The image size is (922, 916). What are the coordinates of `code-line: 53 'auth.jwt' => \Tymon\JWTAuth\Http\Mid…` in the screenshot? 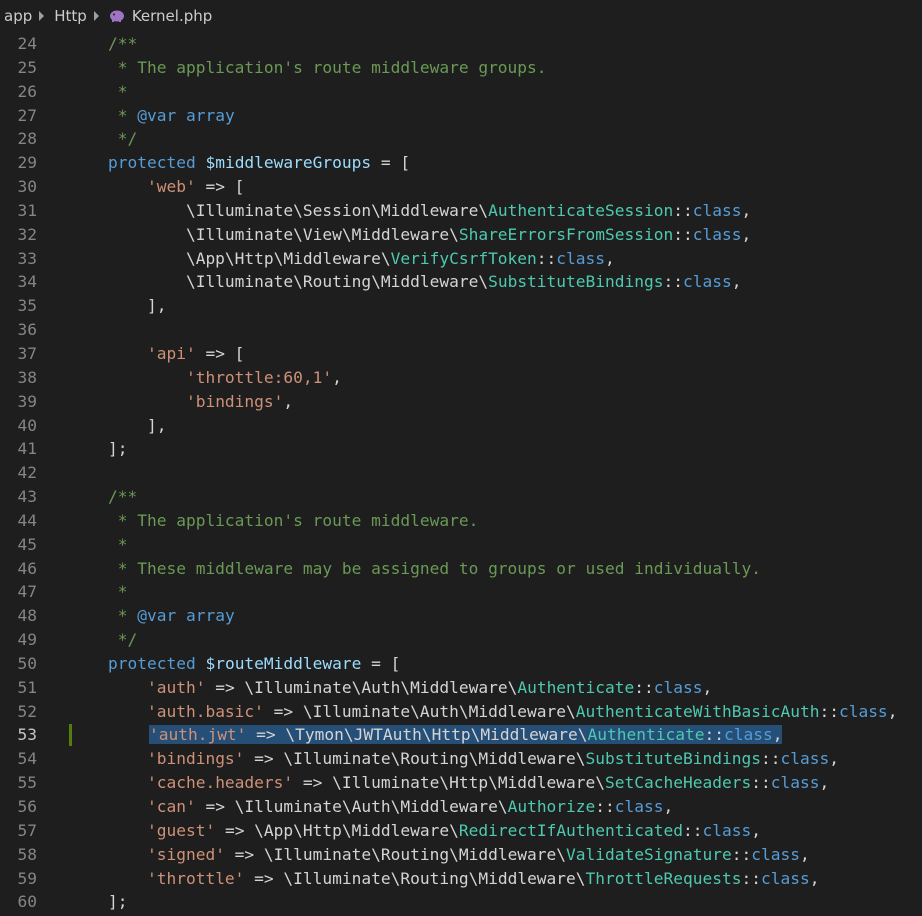 It's located at (461, 735).